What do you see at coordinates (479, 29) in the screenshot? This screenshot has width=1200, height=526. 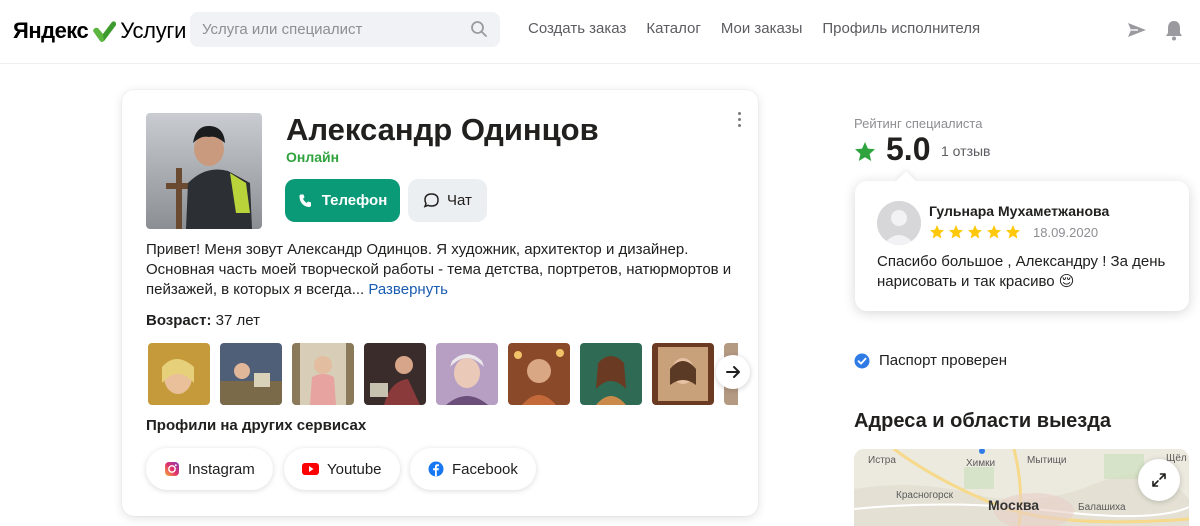 I see `search-icon` at bounding box center [479, 29].